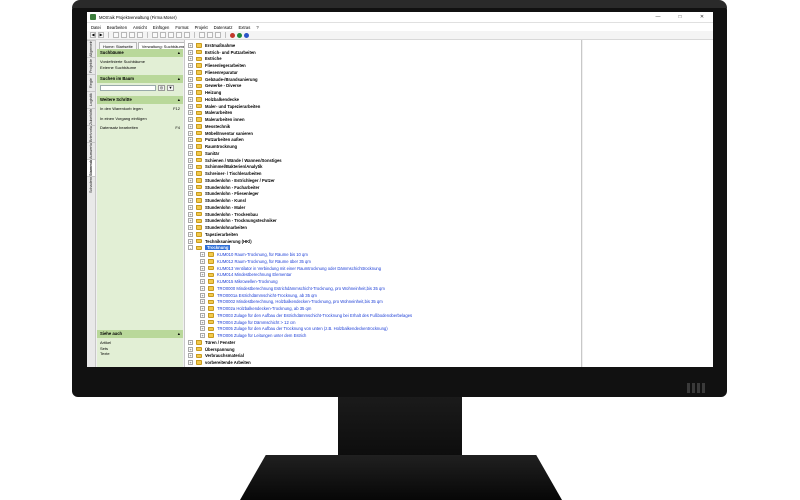 Image resolution: width=800 pixels, height=500 pixels. What do you see at coordinates (383, 366) in the screenshot?
I see `tree-row: +Wände` at bounding box center [383, 366].